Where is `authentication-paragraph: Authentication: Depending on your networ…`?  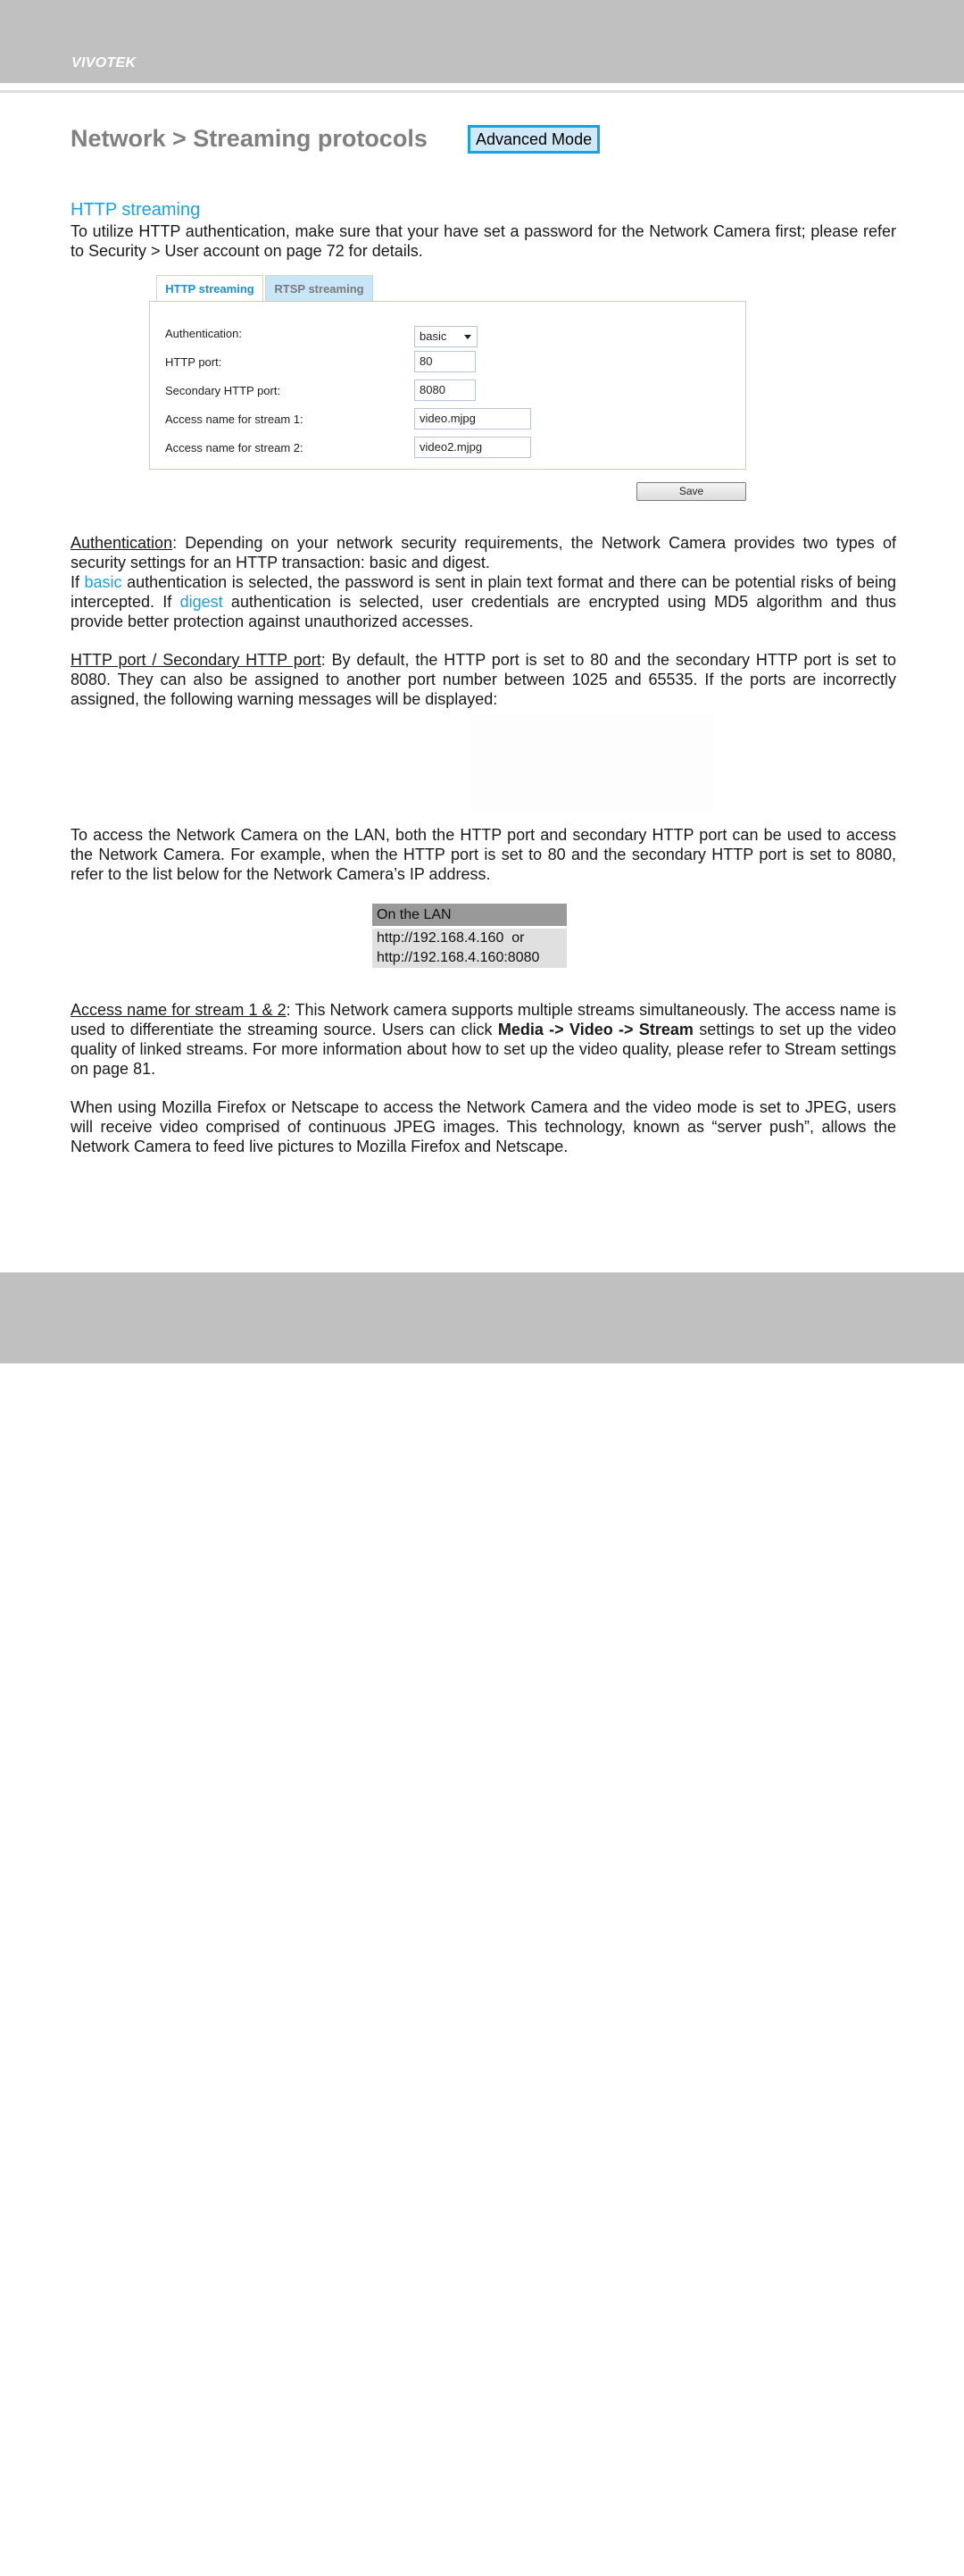
authentication-paragraph: Authentication: Depending on your networ… is located at coordinates (483, 582).